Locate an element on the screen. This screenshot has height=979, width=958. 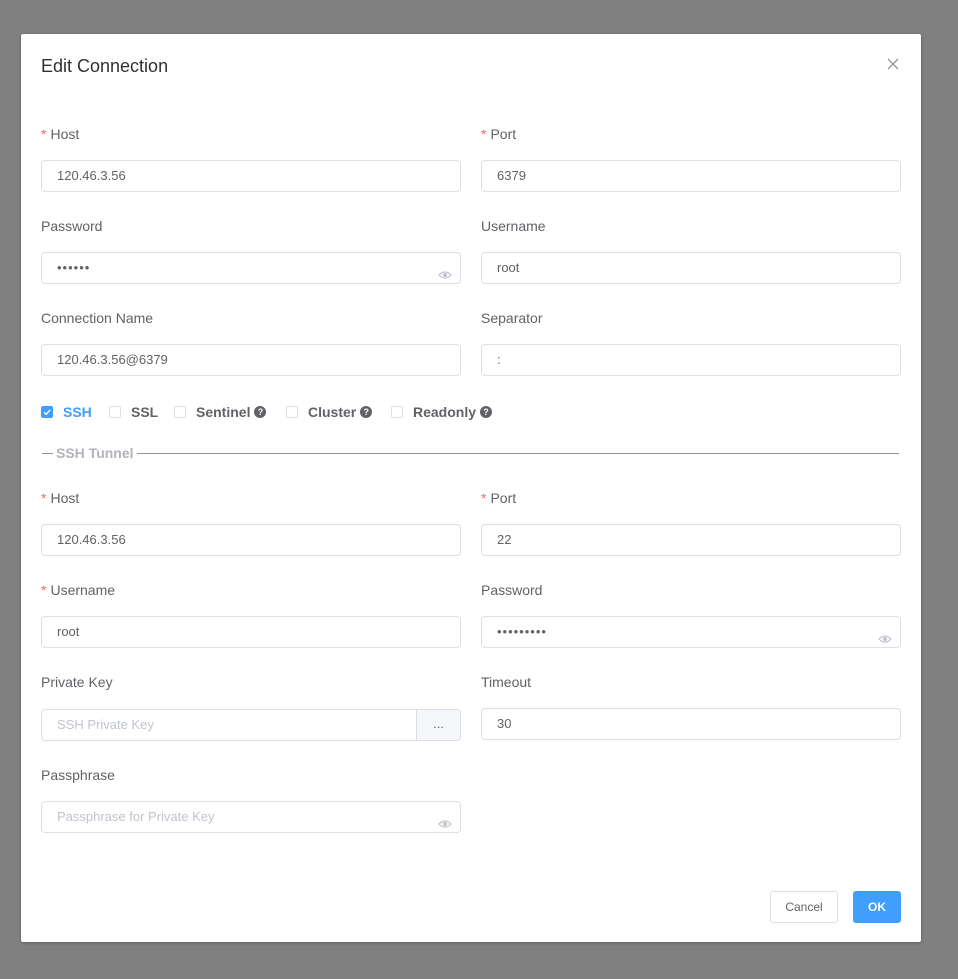
passphrase-placeholder: Passphrase for Private Key is located at coordinates (136, 816).